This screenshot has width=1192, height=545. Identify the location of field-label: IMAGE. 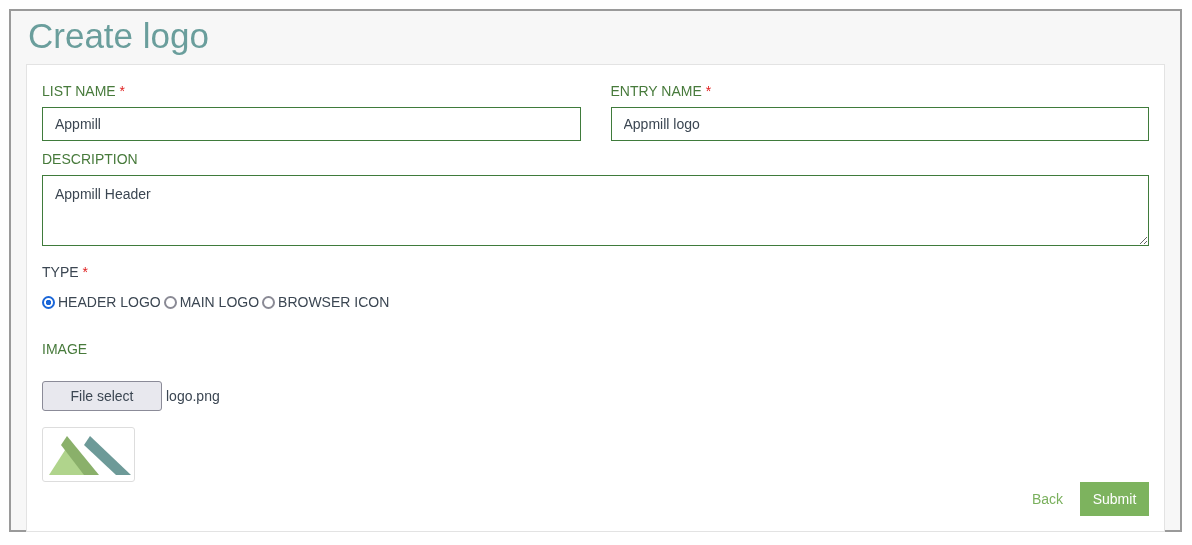
(65, 349).